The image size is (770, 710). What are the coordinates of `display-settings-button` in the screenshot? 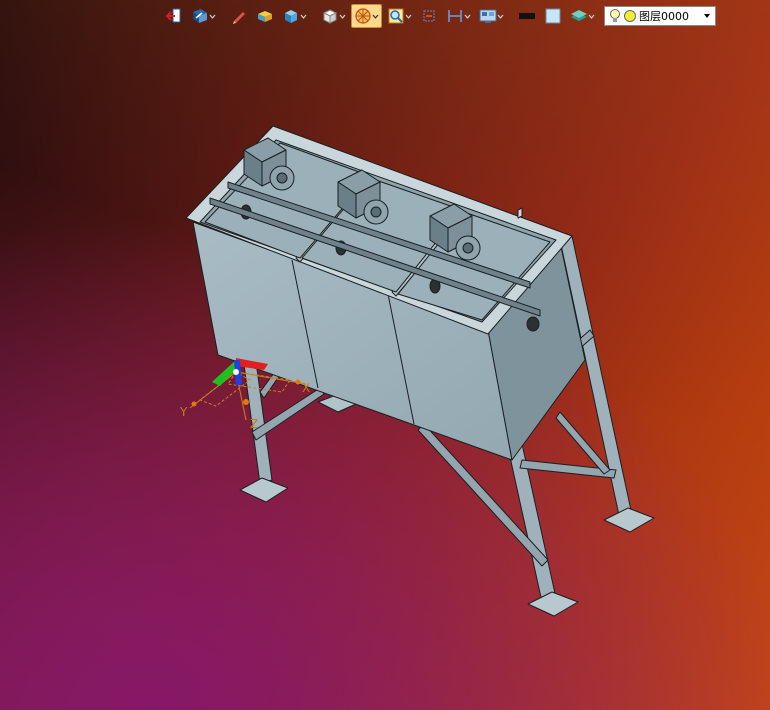 It's located at (491, 16).